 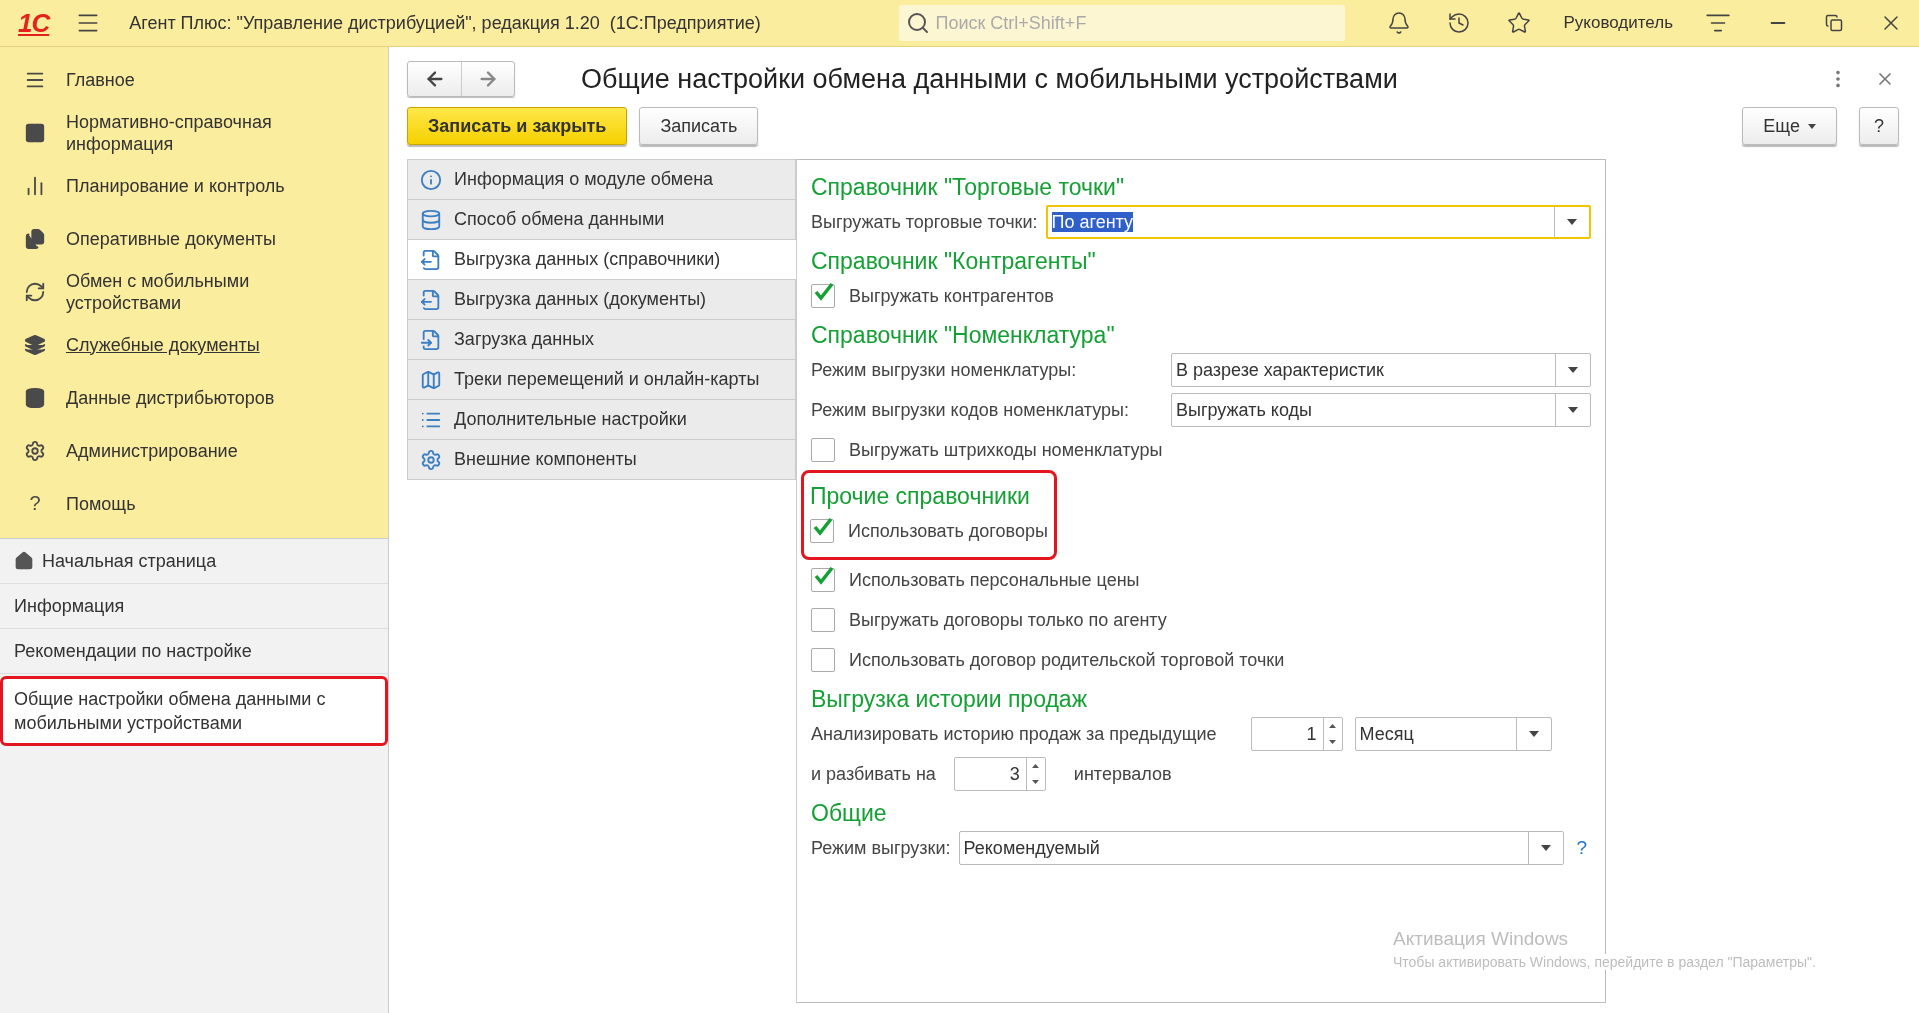 What do you see at coordinates (949, 699) in the screenshot?
I see `group-title: Выгрузка истории продаж` at bounding box center [949, 699].